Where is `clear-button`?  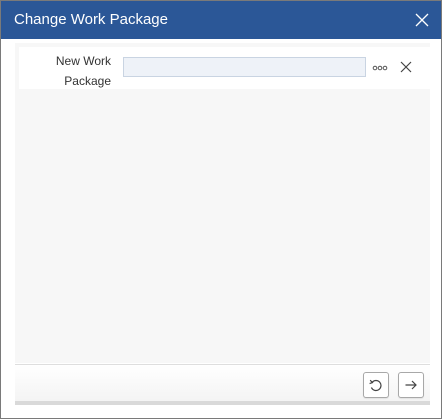
clear-button is located at coordinates (406, 67).